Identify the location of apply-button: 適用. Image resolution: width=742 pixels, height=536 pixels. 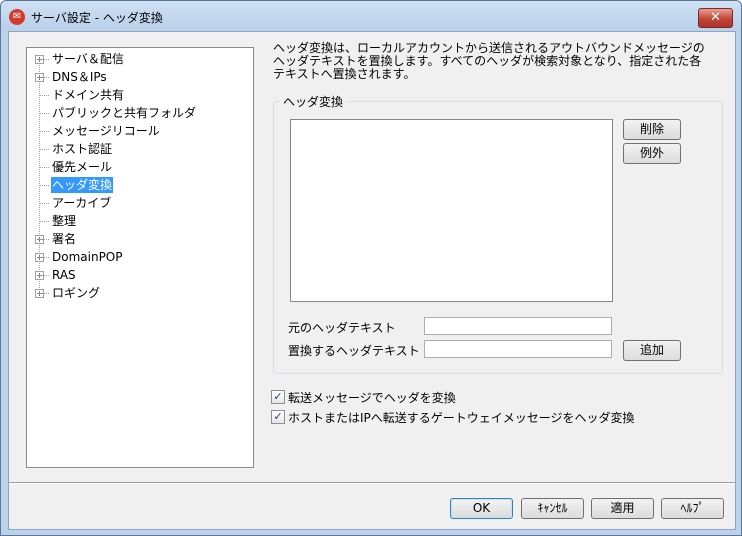
(622, 508).